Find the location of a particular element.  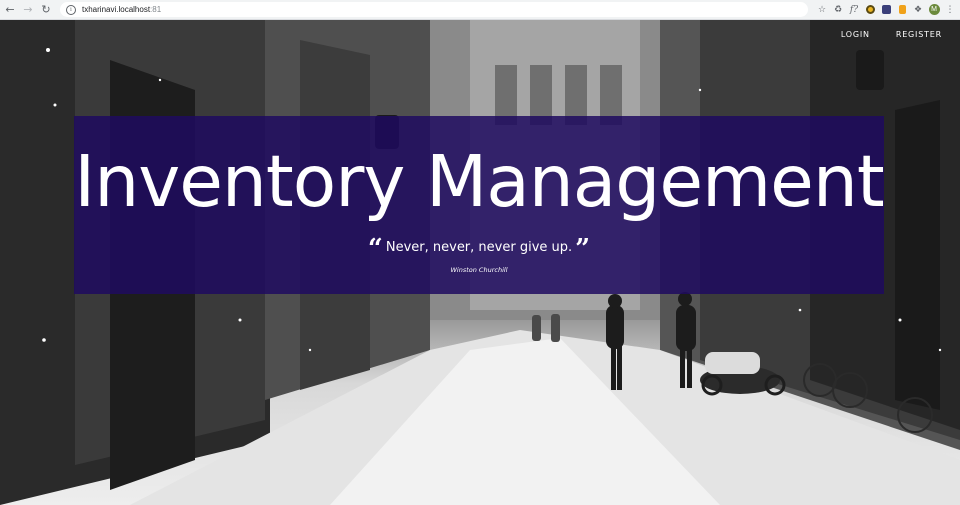

reload-icon: ↻ is located at coordinates (46, 10).